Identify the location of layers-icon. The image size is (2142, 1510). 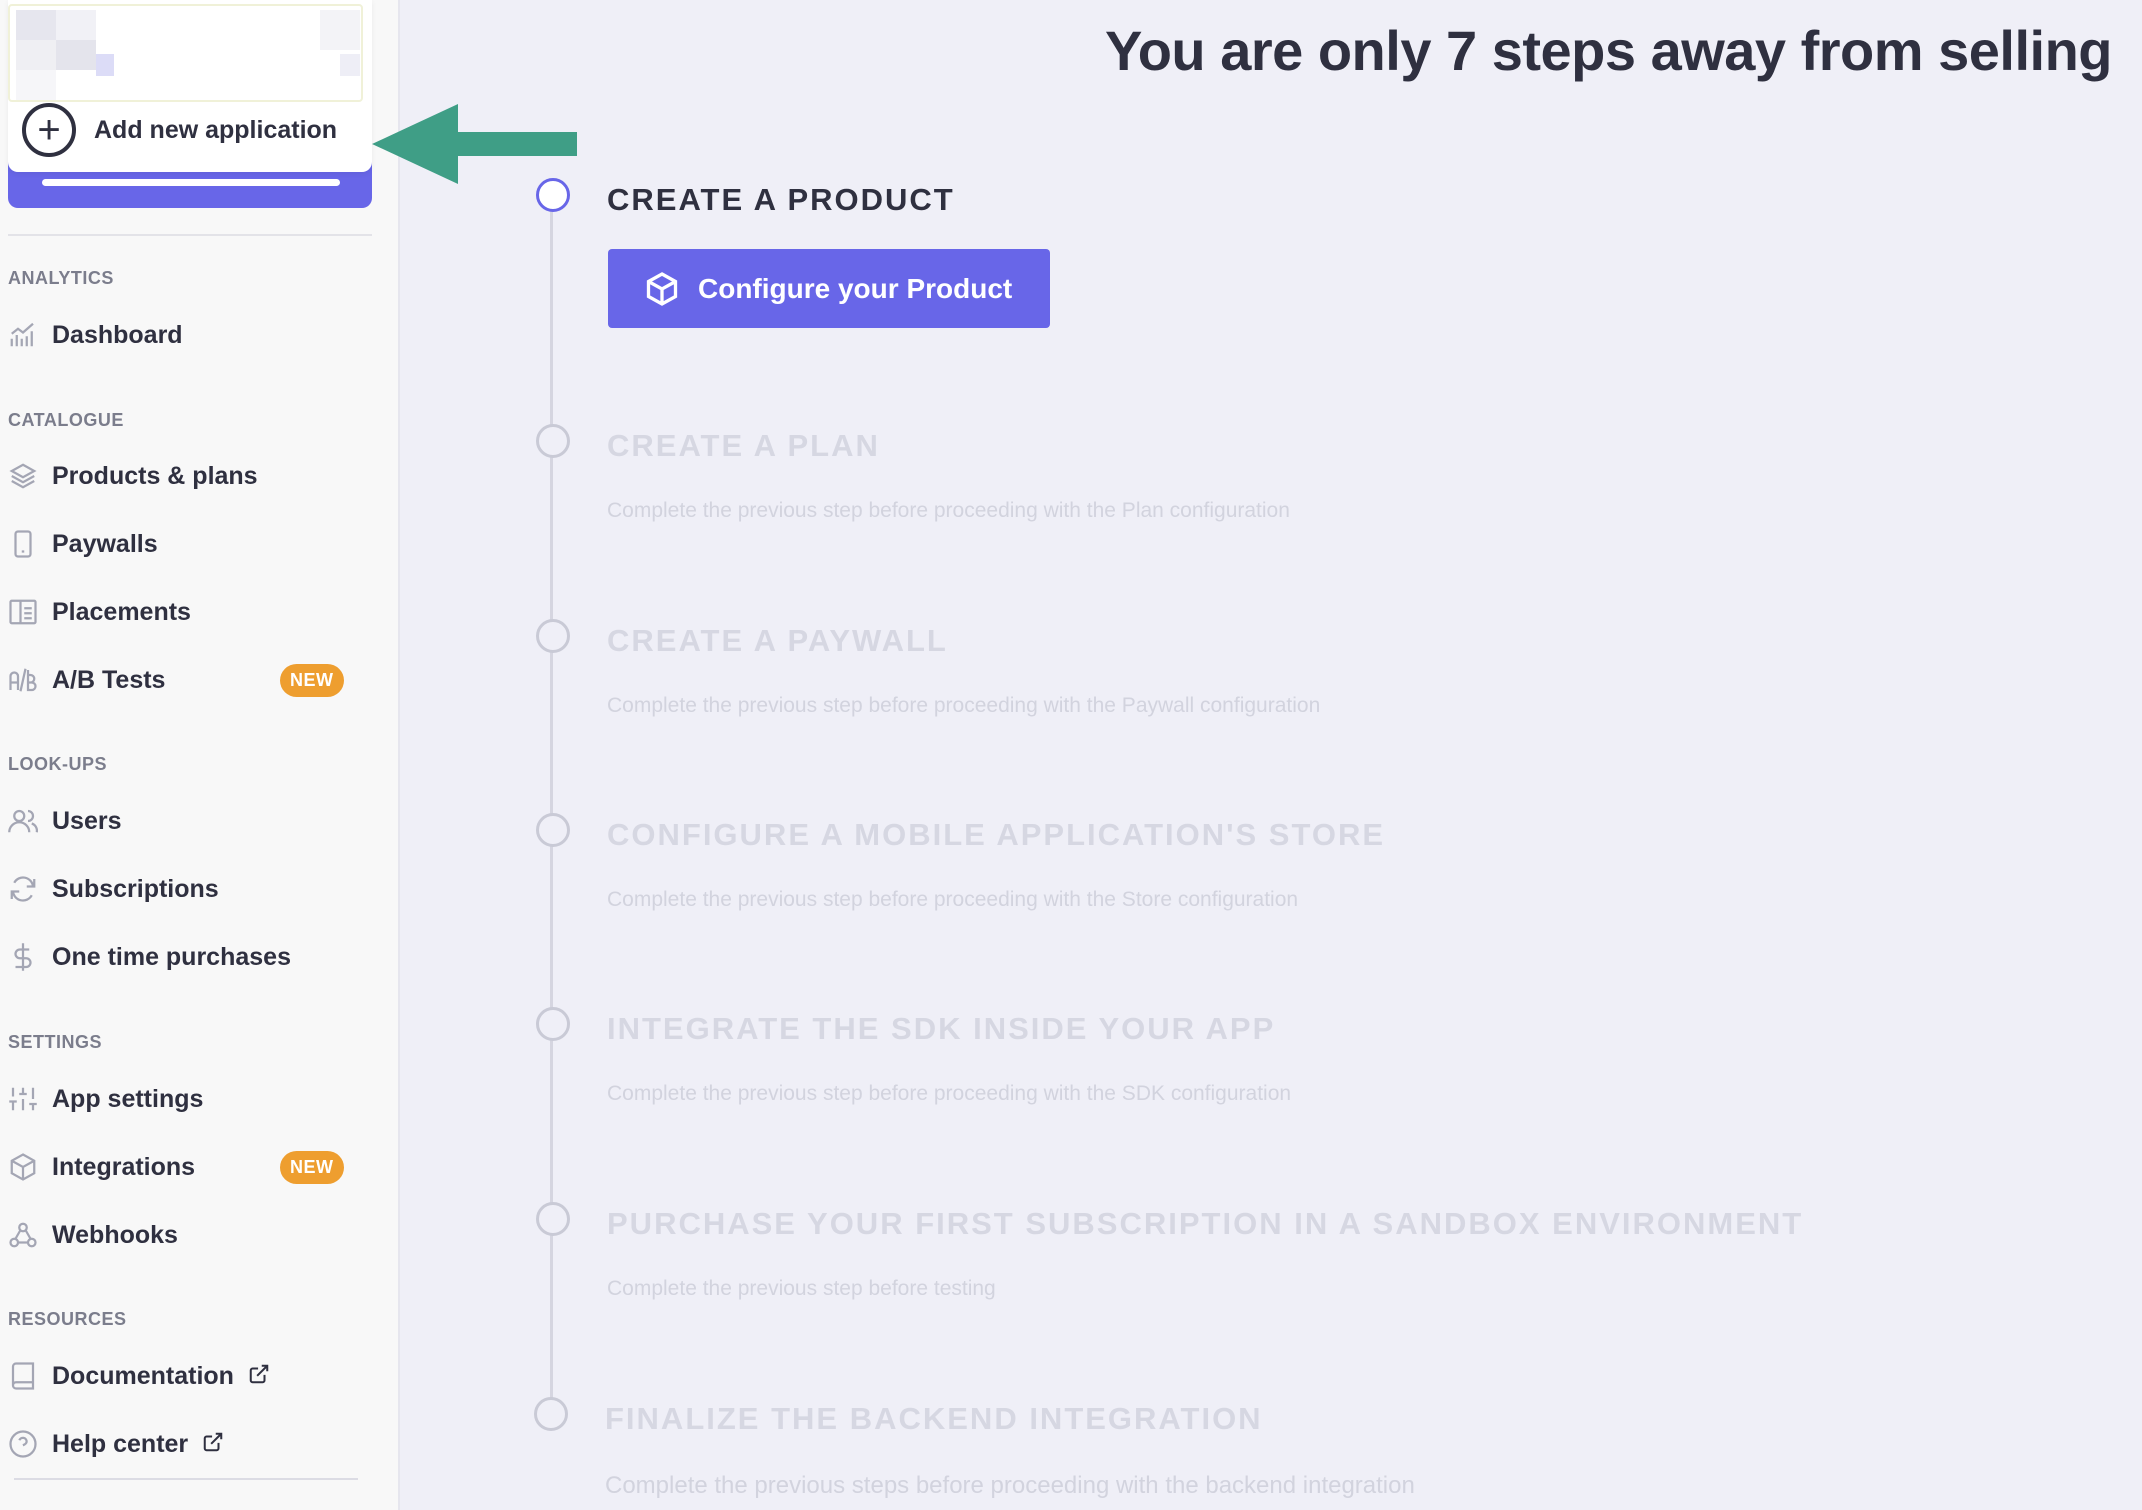
(23, 476).